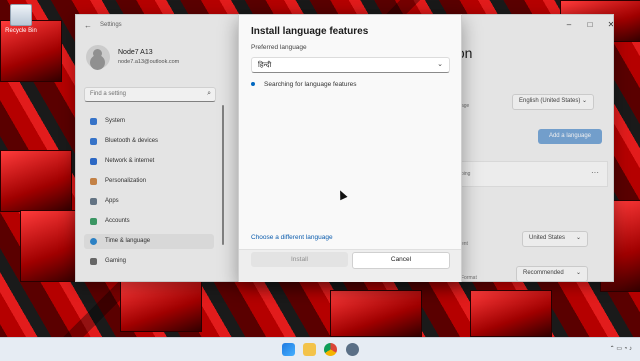  I want to click on status-text: Searching for language features, so click(310, 84).